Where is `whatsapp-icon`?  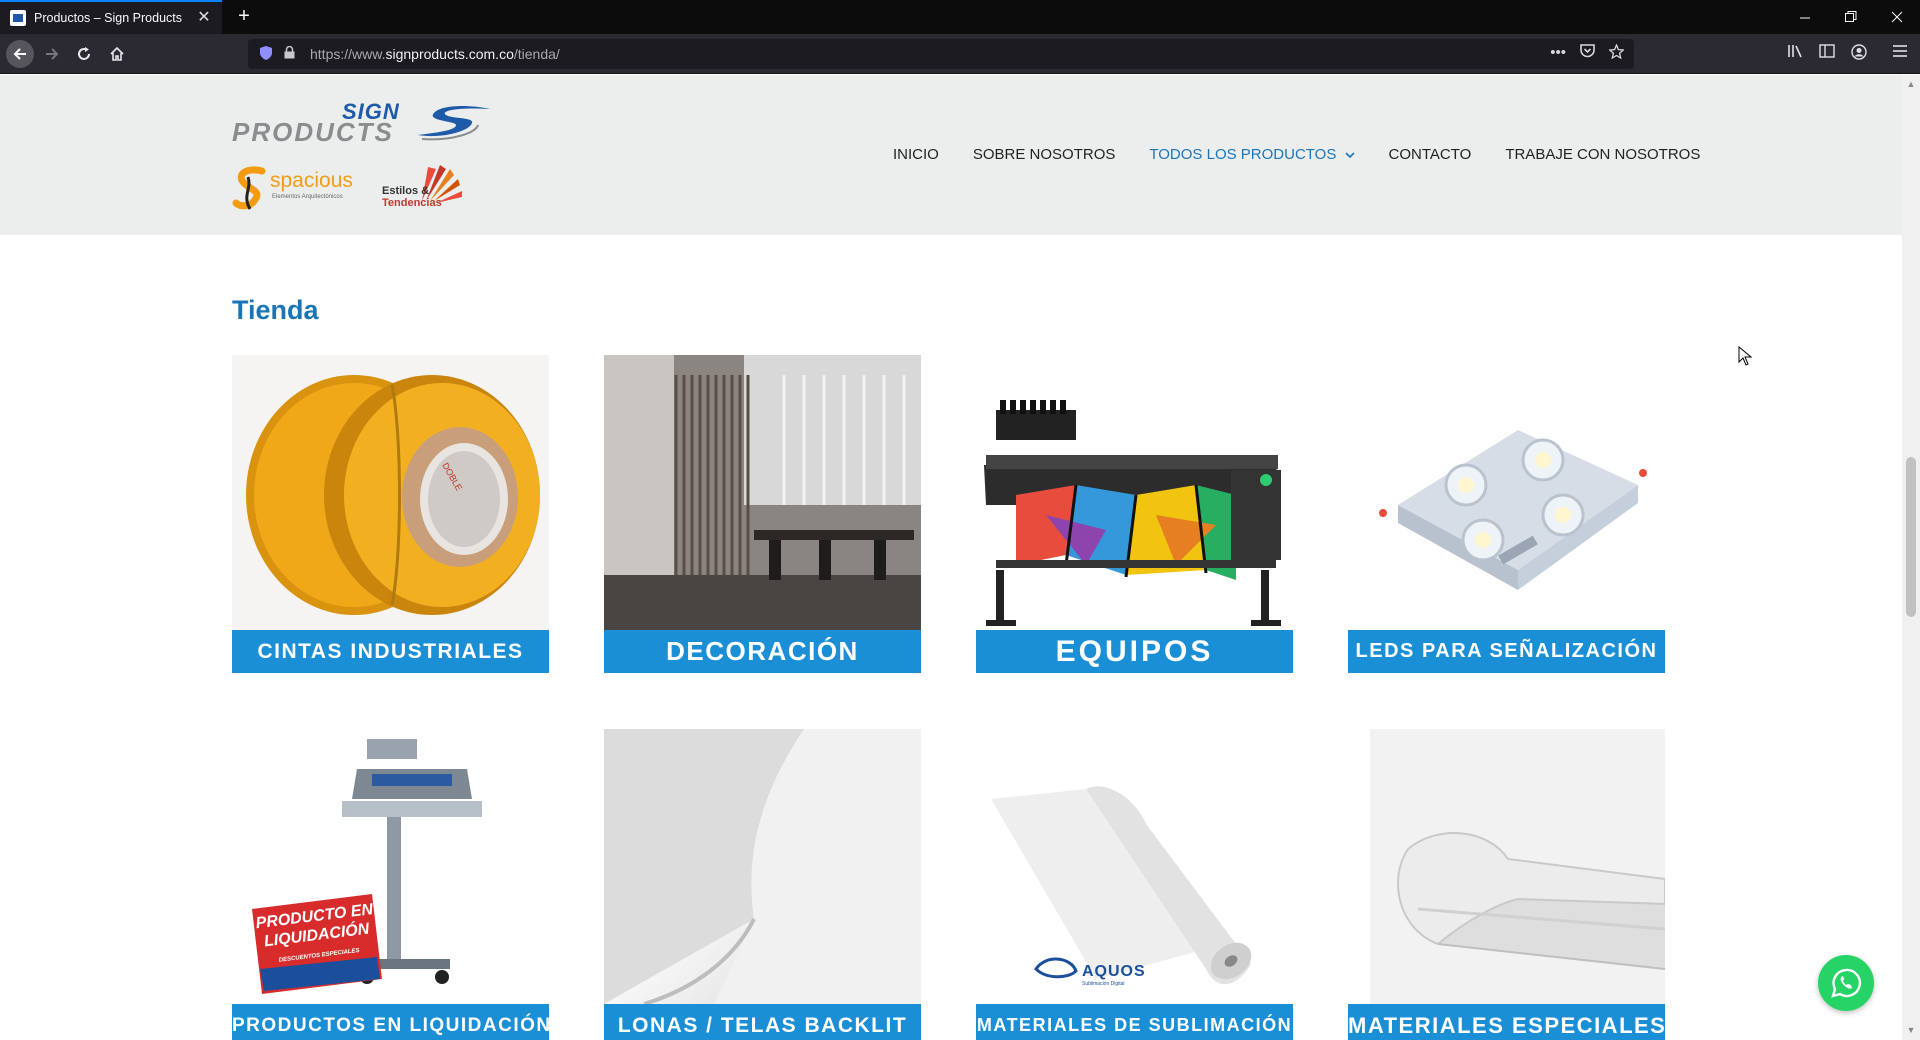
whatsapp-icon is located at coordinates (1846, 983).